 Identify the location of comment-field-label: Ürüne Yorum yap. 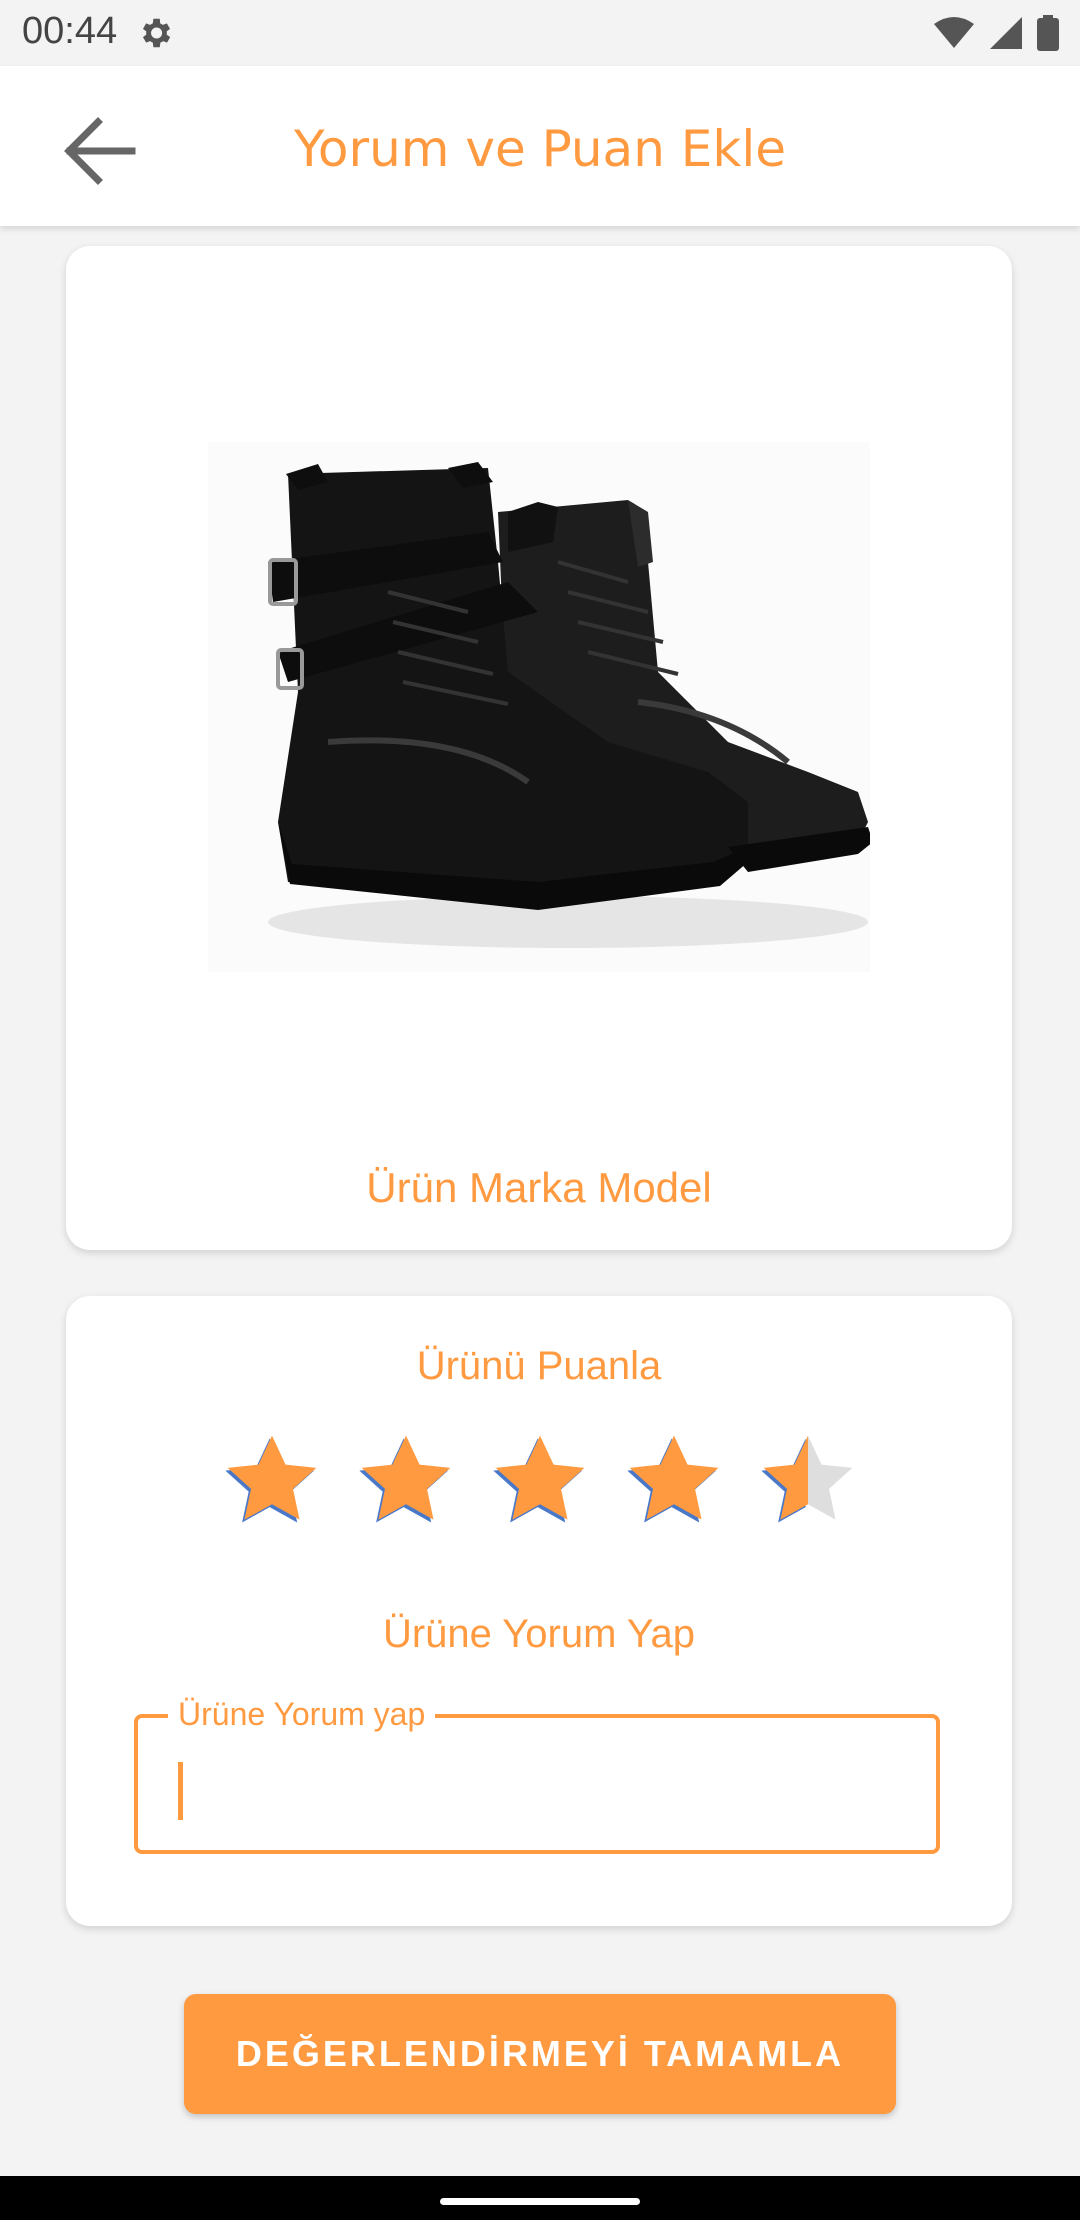
(302, 1714).